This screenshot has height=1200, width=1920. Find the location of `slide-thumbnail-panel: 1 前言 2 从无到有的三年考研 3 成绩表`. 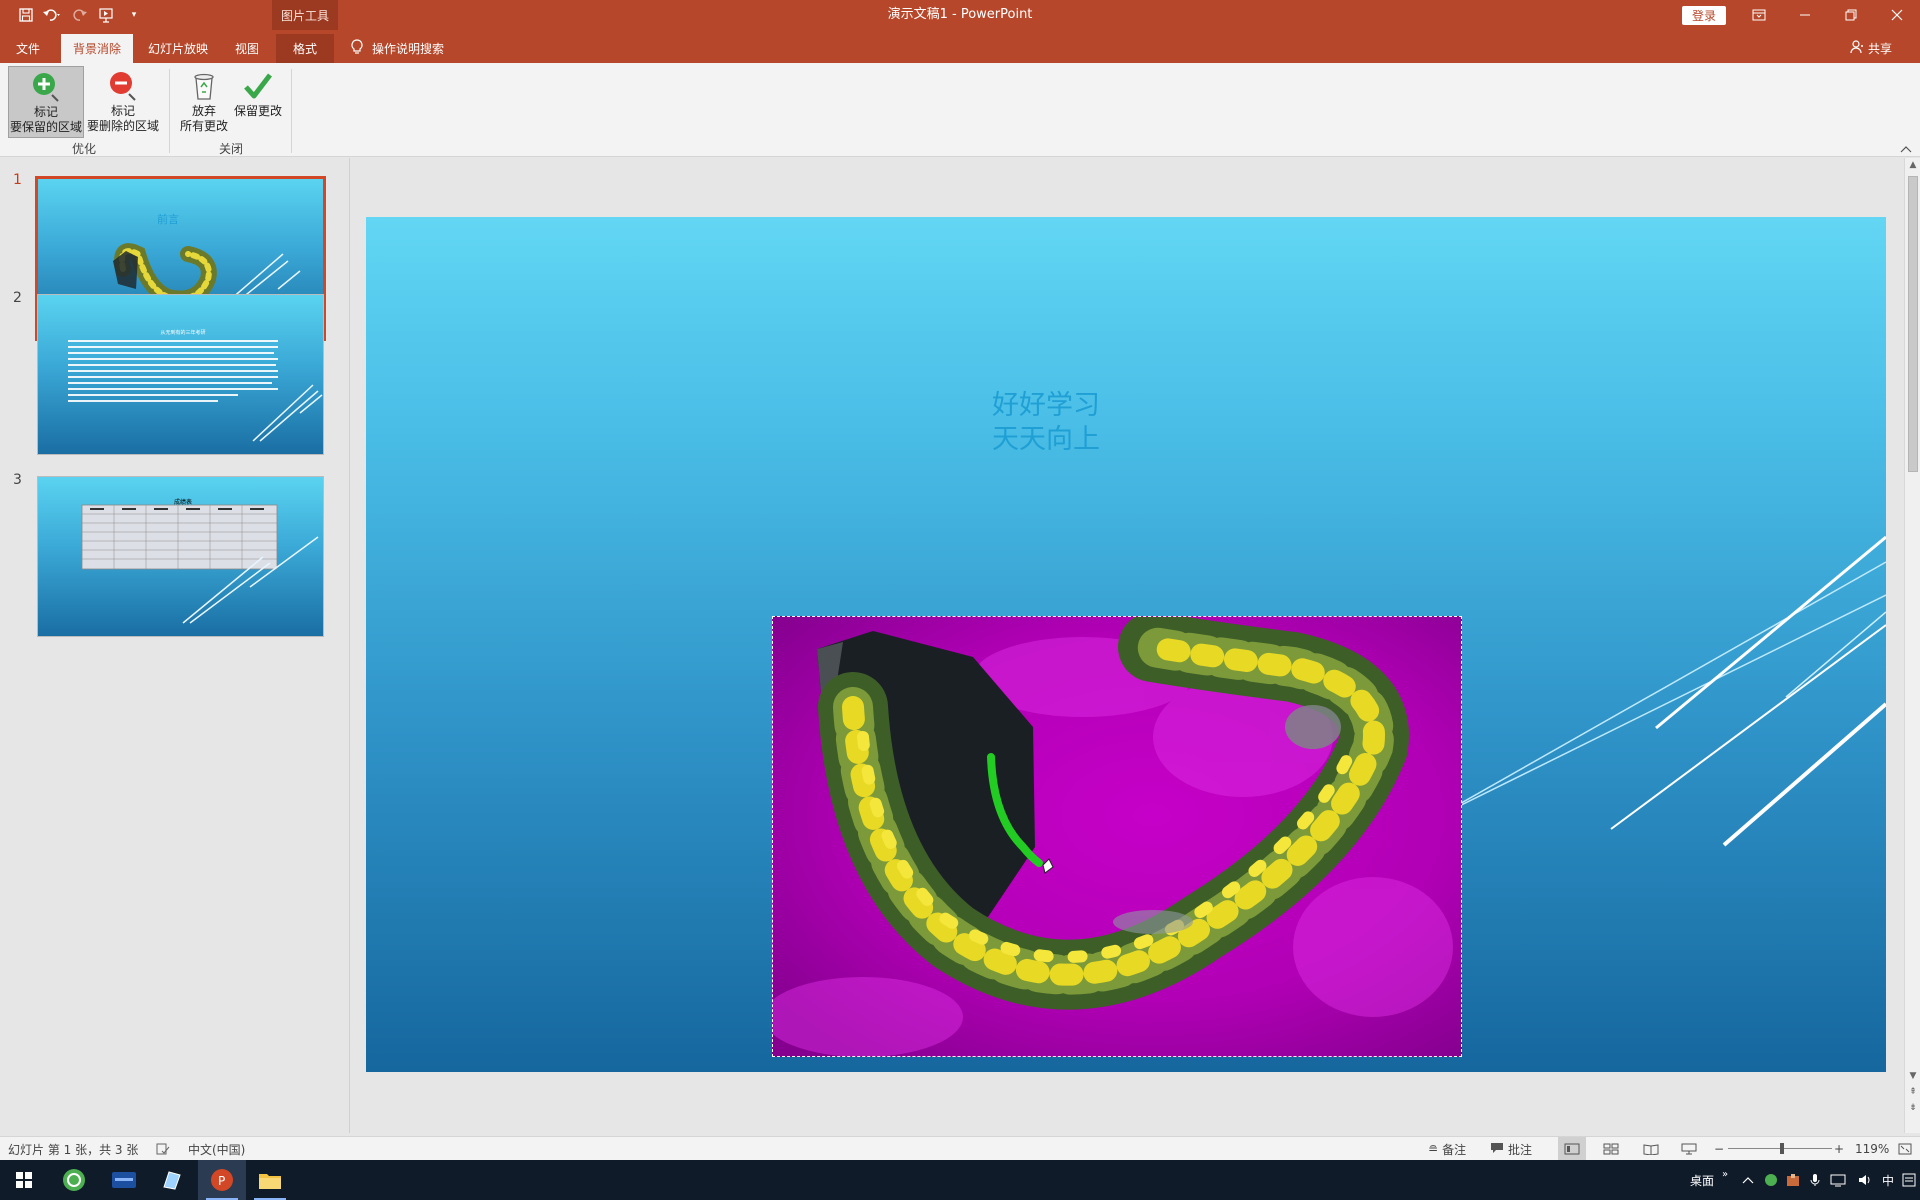

slide-thumbnail-panel: 1 前言 2 从无到有的三年考研 3 成绩表 is located at coordinates (175, 645).